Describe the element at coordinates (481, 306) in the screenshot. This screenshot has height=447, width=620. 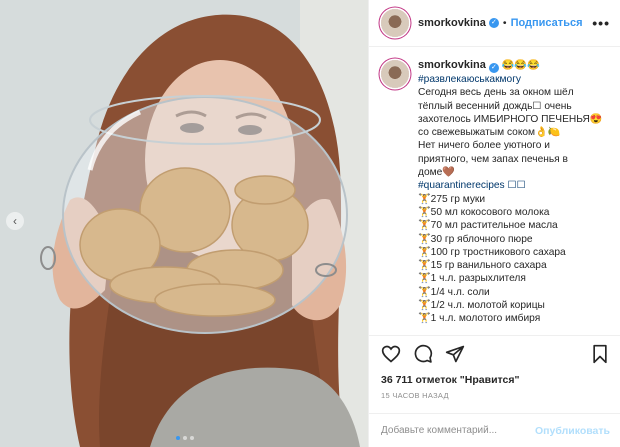
I see `ingredient-item: 🏋1/2 ч.л. молотой корицы` at that location.